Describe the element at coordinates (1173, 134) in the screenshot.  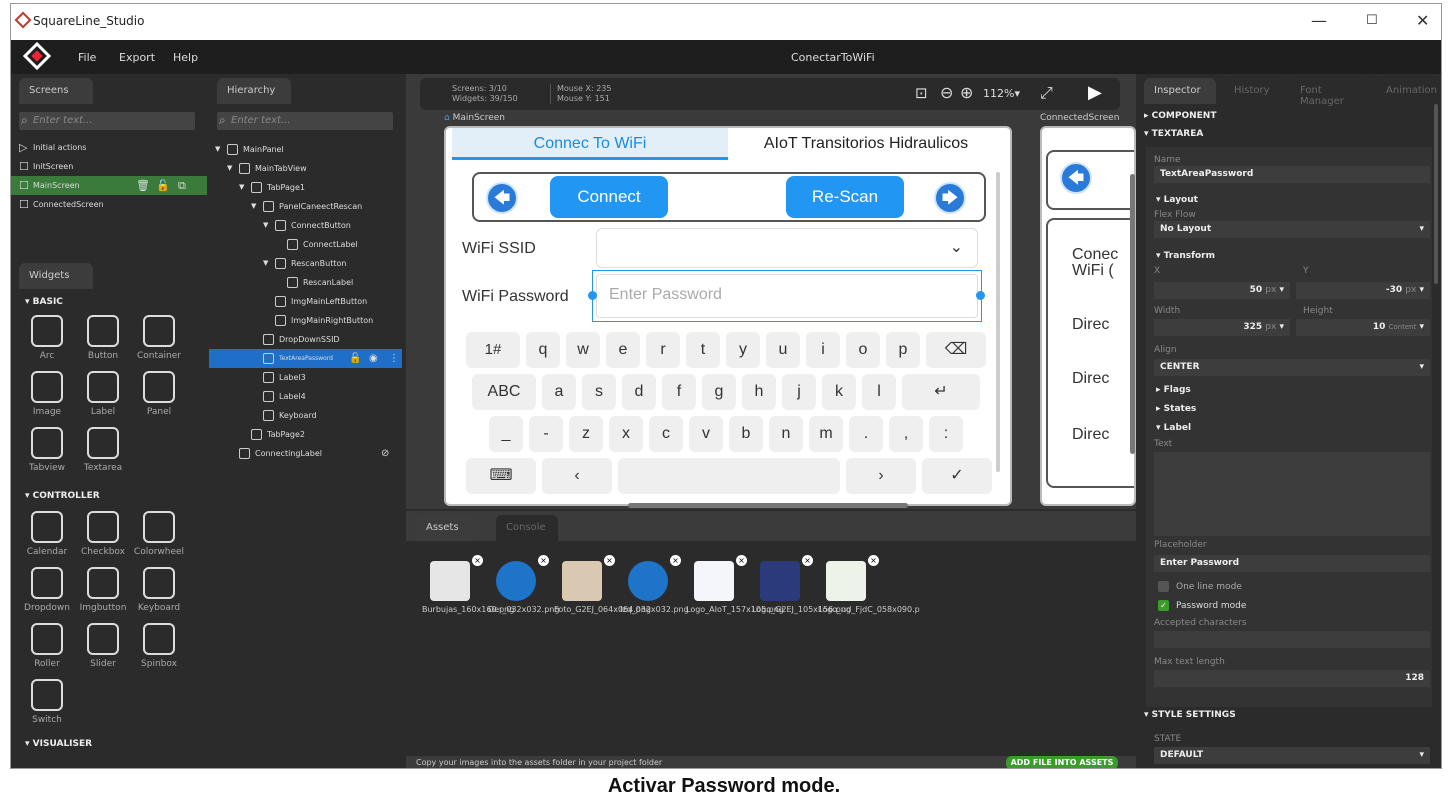
I see `textarea-section: ▾ TEXTAREA` at that location.